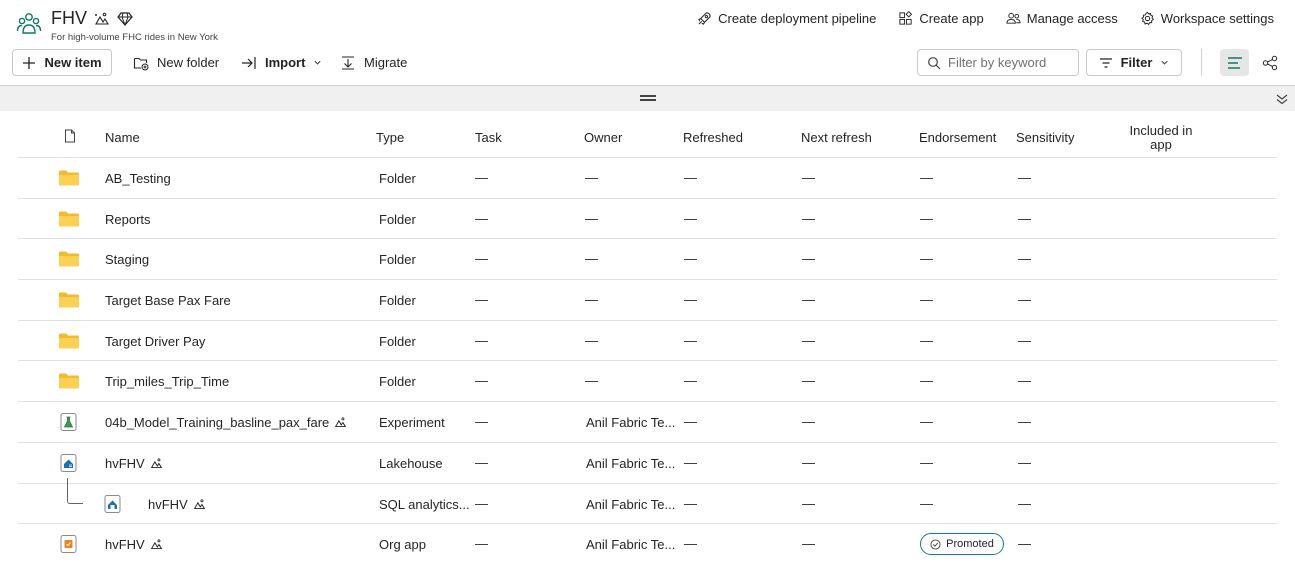  I want to click on migrate-button: Migrate, so click(373, 62).